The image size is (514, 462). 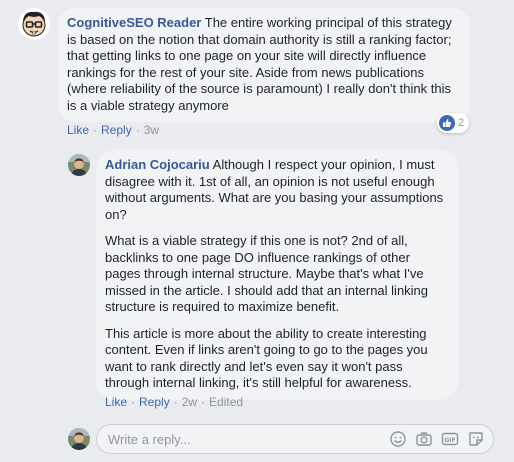 What do you see at coordinates (447, 123) in the screenshot?
I see `thumbs-up-icon` at bounding box center [447, 123].